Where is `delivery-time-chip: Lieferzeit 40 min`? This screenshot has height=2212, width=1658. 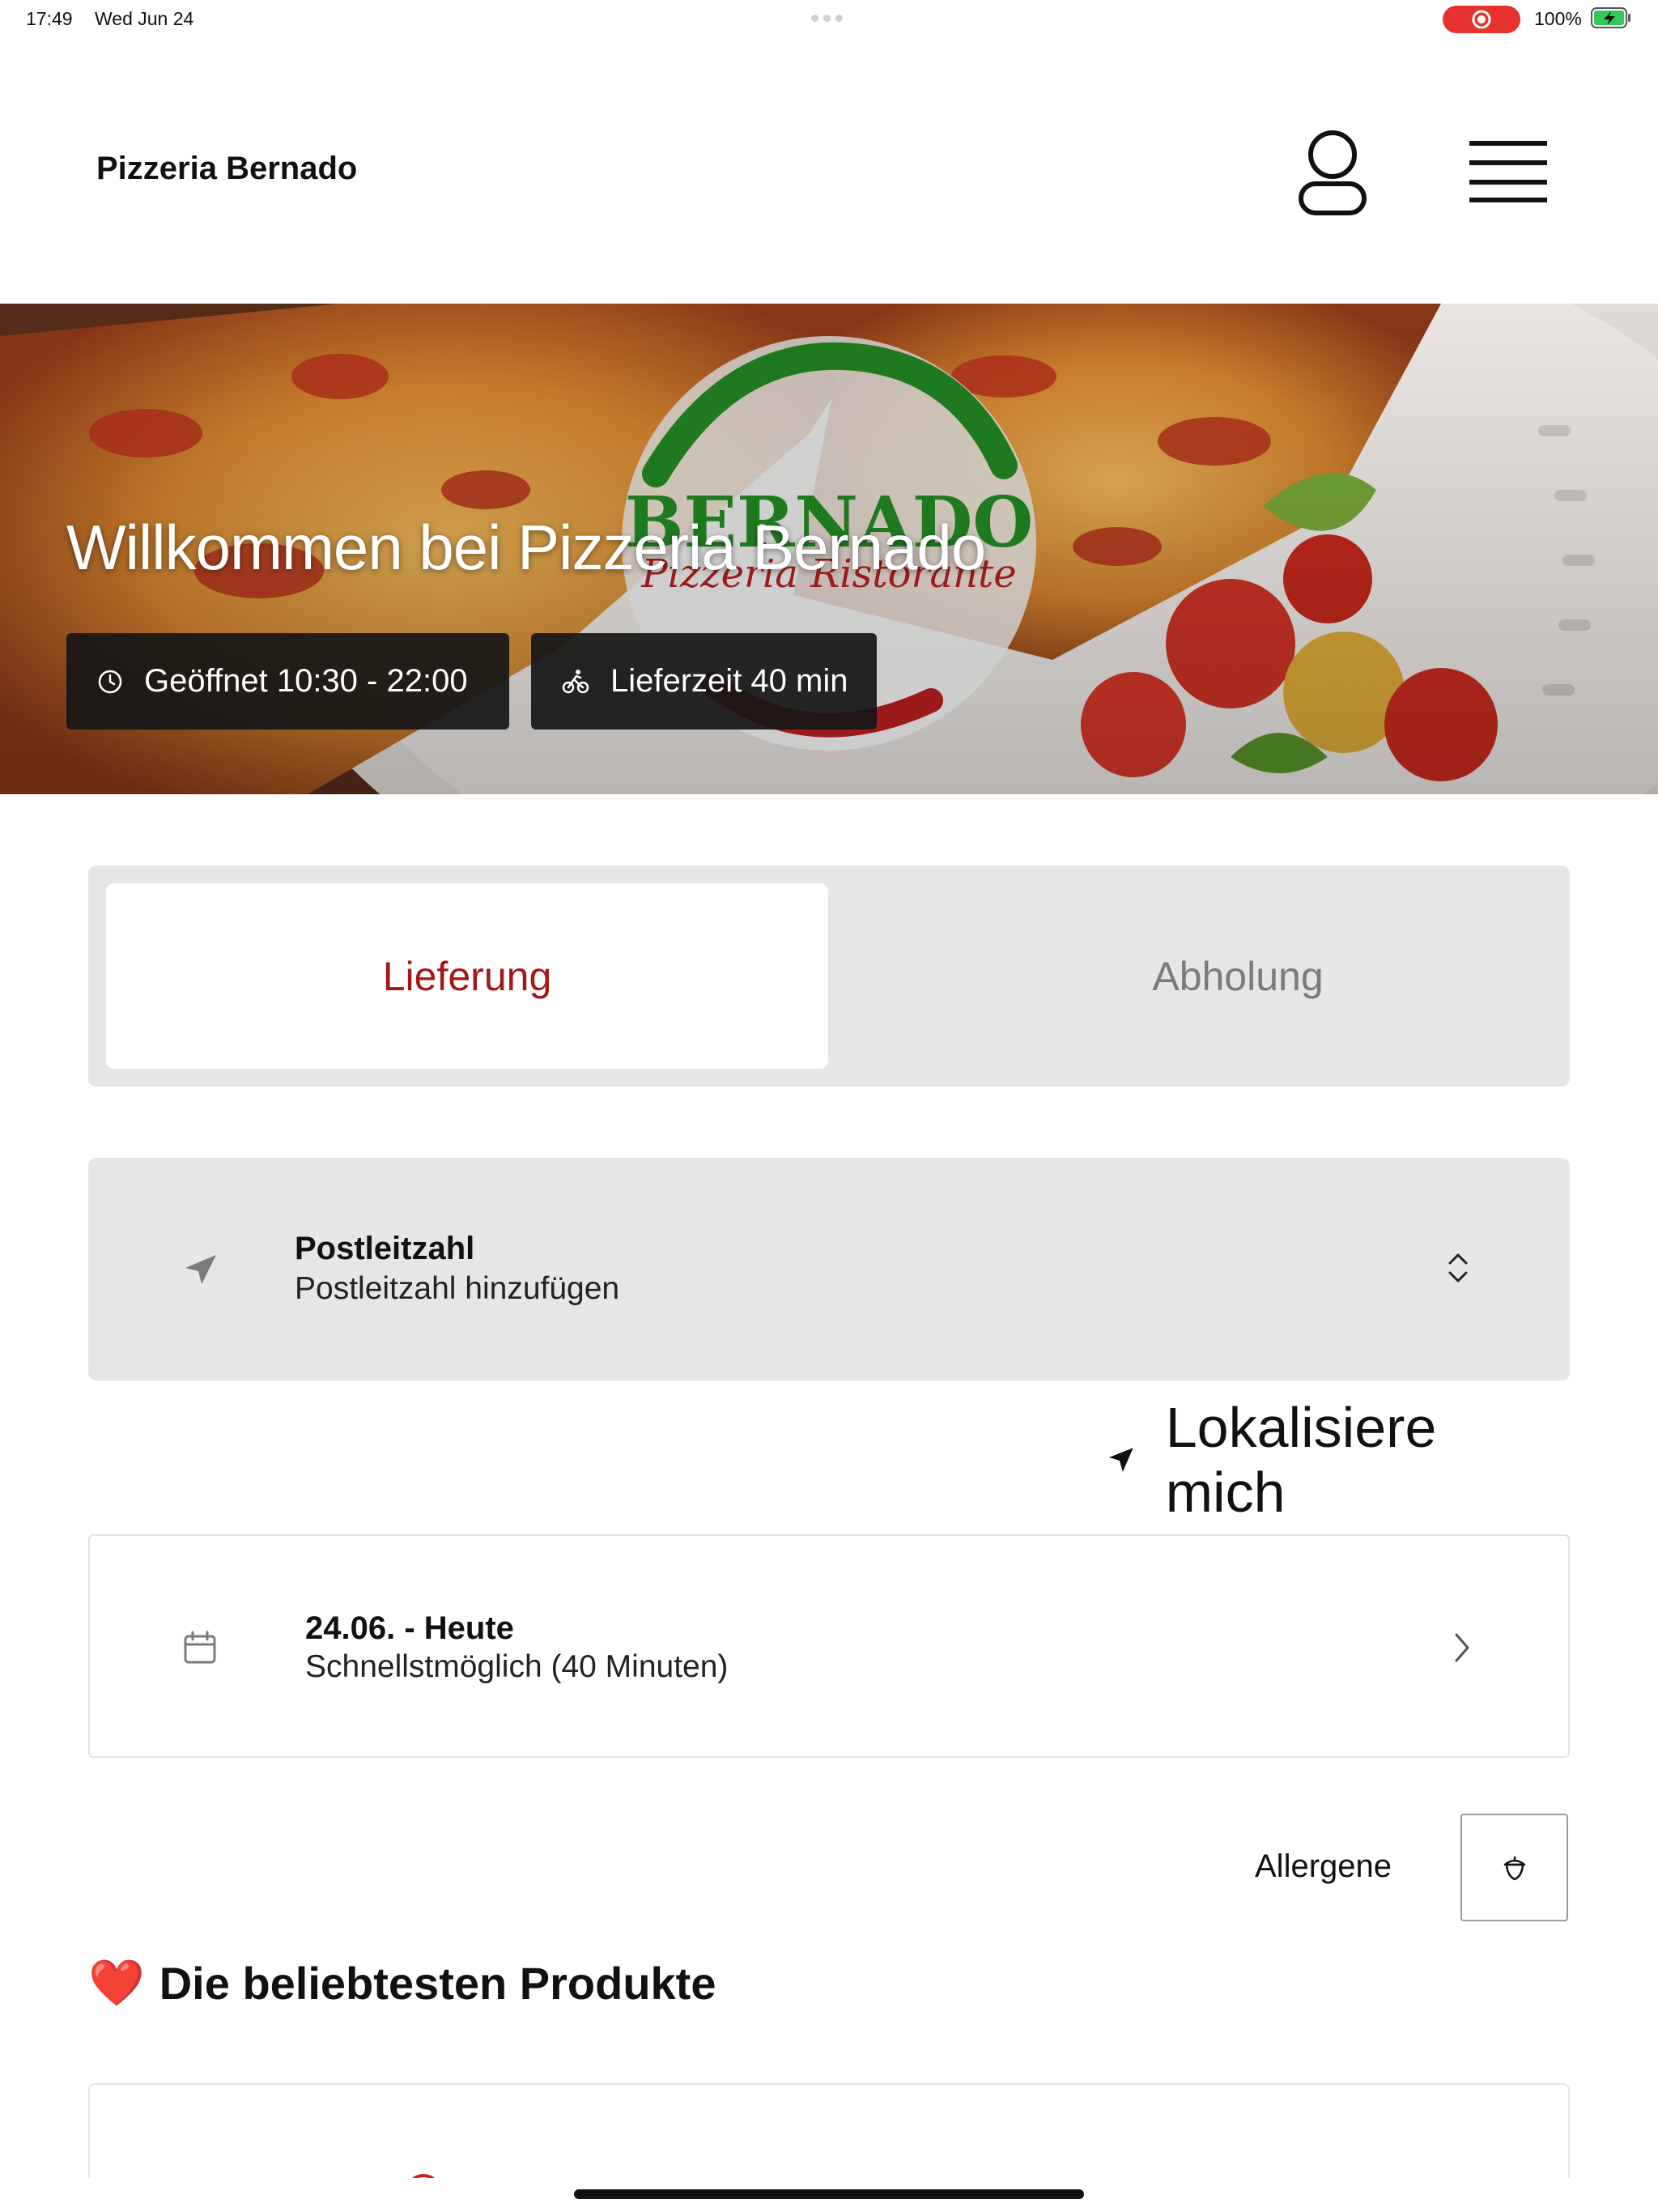 delivery-time-chip: Lieferzeit 40 min is located at coordinates (704, 682).